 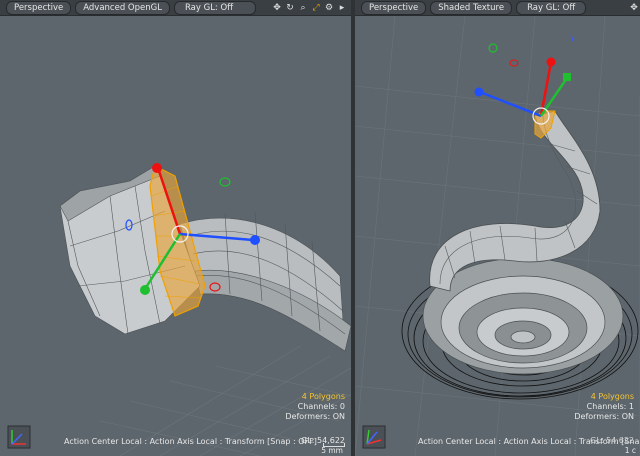 What do you see at coordinates (524, 79) in the screenshot?
I see `transform-gizmo` at bounding box center [524, 79].